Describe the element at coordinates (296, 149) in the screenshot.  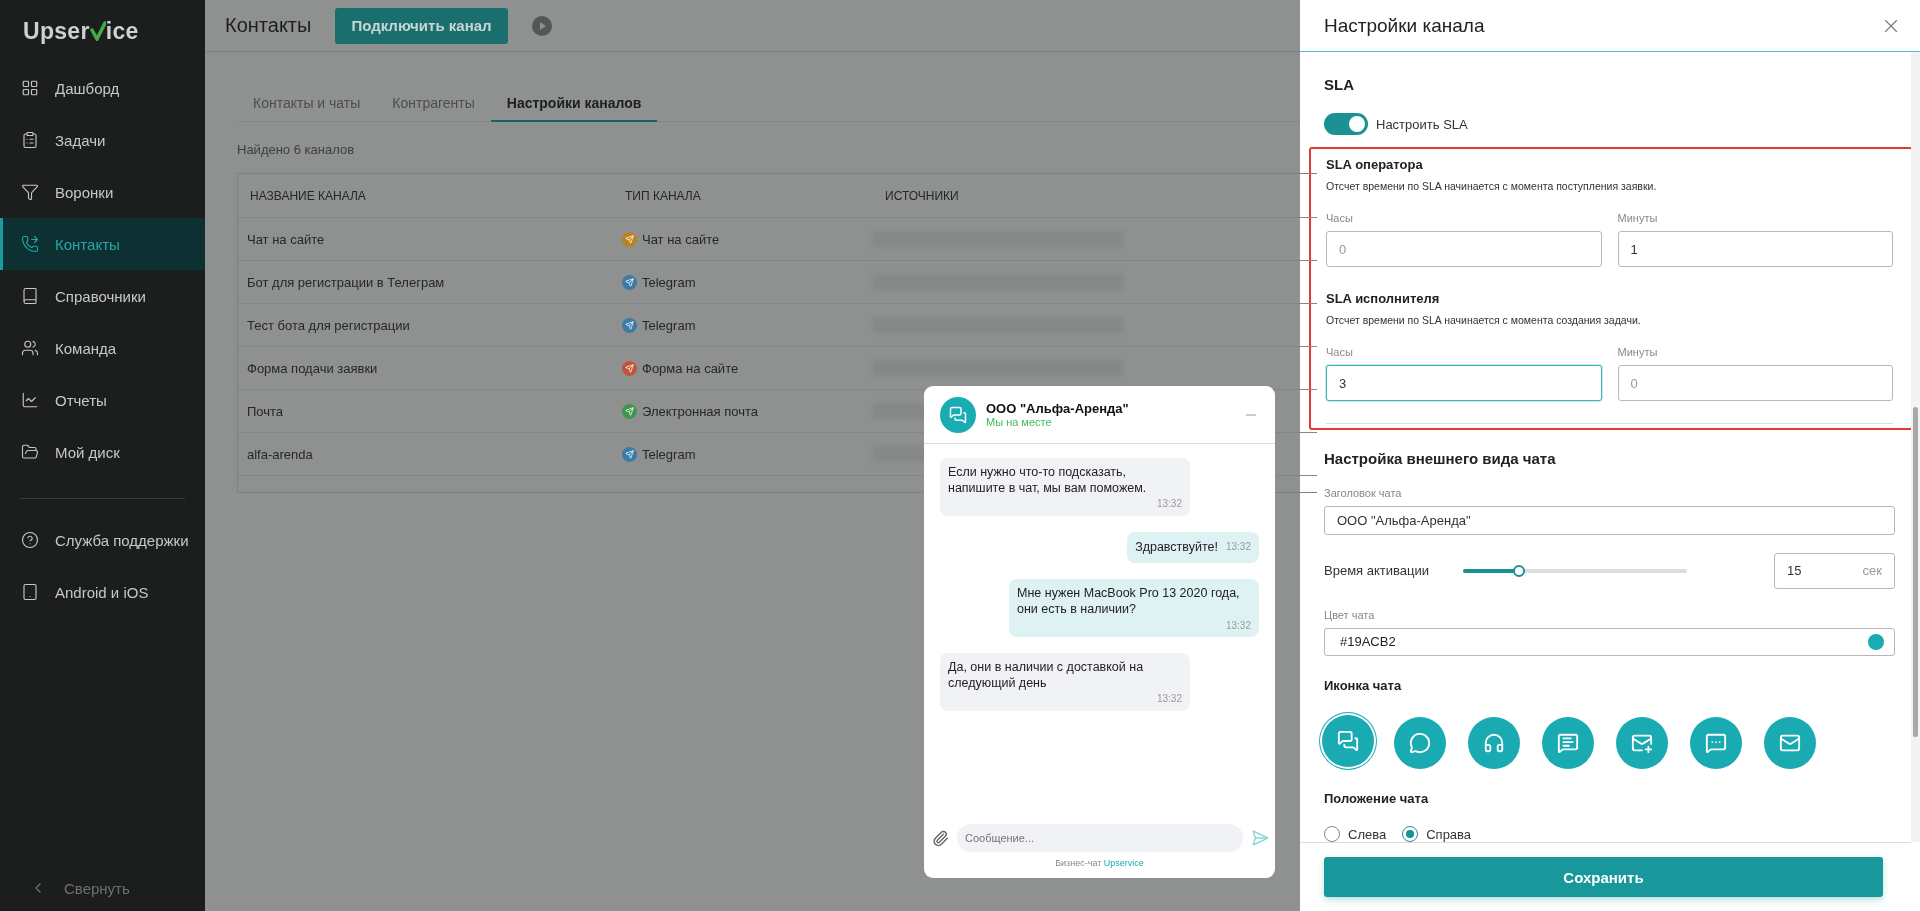
I see `found-count: Найдено 6 каналов` at that location.